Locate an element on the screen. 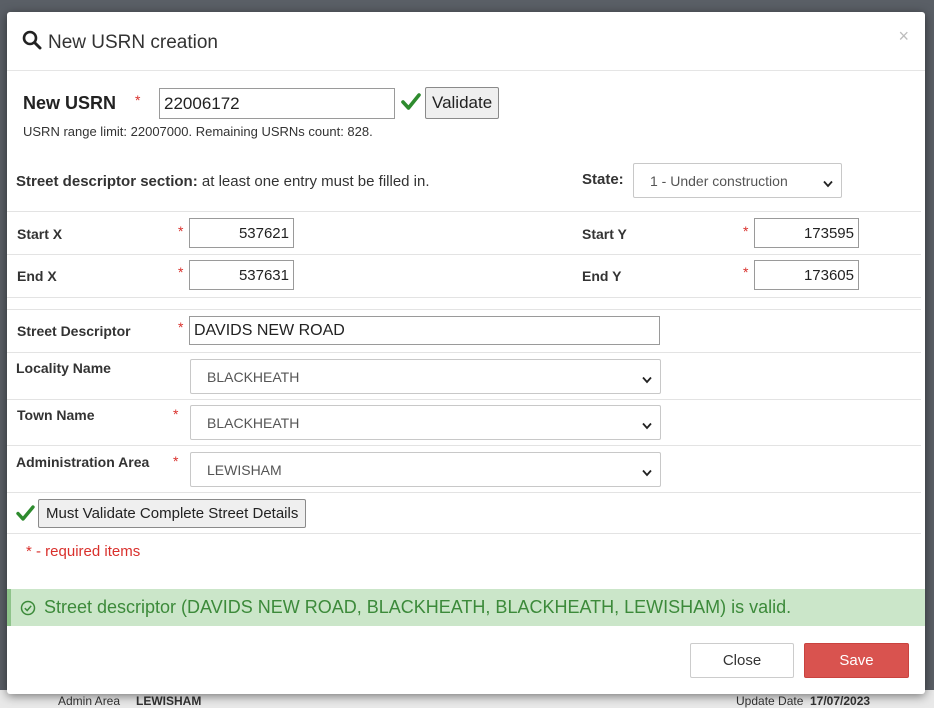 Image resolution: width=934 pixels, height=708 pixels. background-admin-area-value: LEWISHAM is located at coordinates (169, 701).